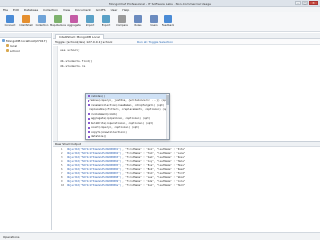 The image size is (320, 240). I want to click on autocomplete-item: deleteMany(<filter>, <options>) (opt), so click(127, 139).